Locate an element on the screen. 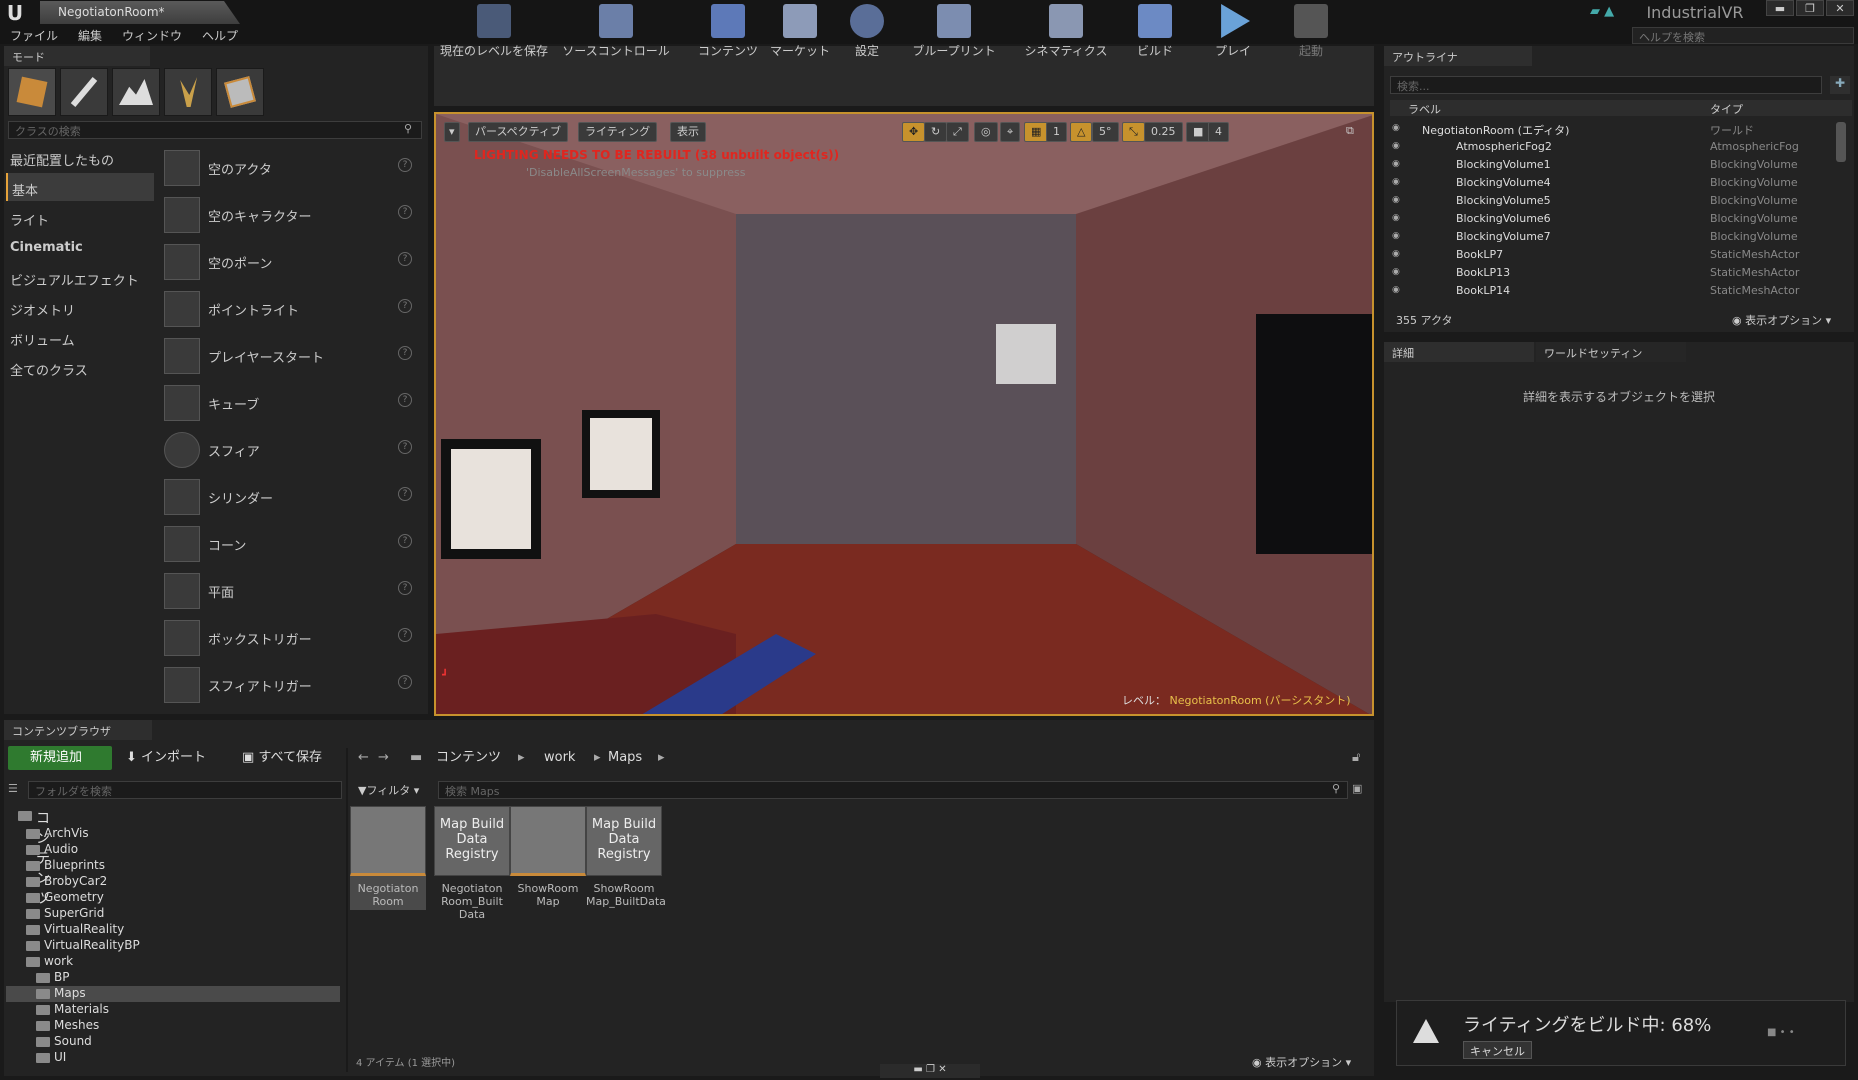 This screenshot has width=1858, height=1080. save-all-button: ▣ すべて保存 is located at coordinates (282, 758).